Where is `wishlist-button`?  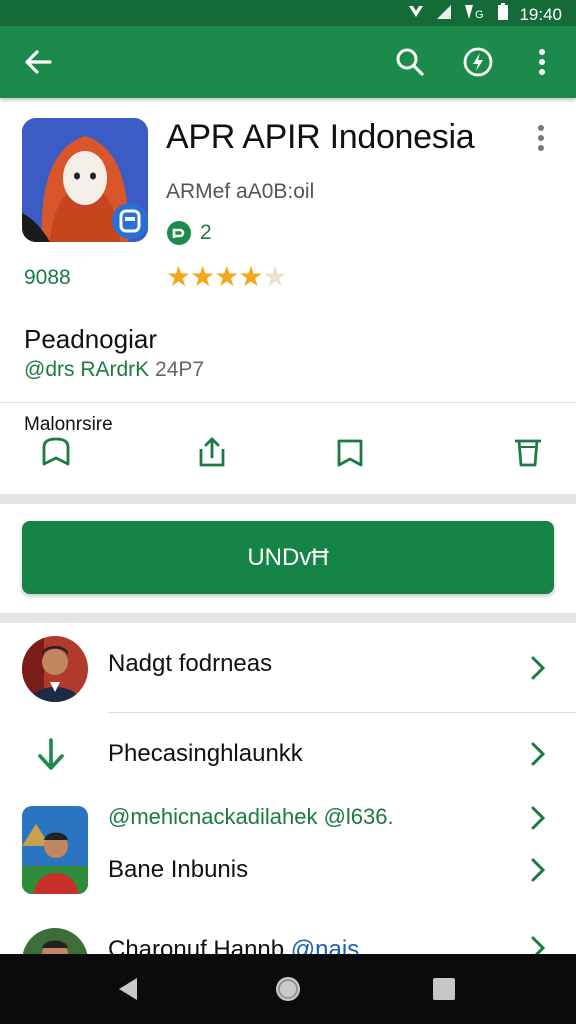
wishlist-button is located at coordinates (56, 452).